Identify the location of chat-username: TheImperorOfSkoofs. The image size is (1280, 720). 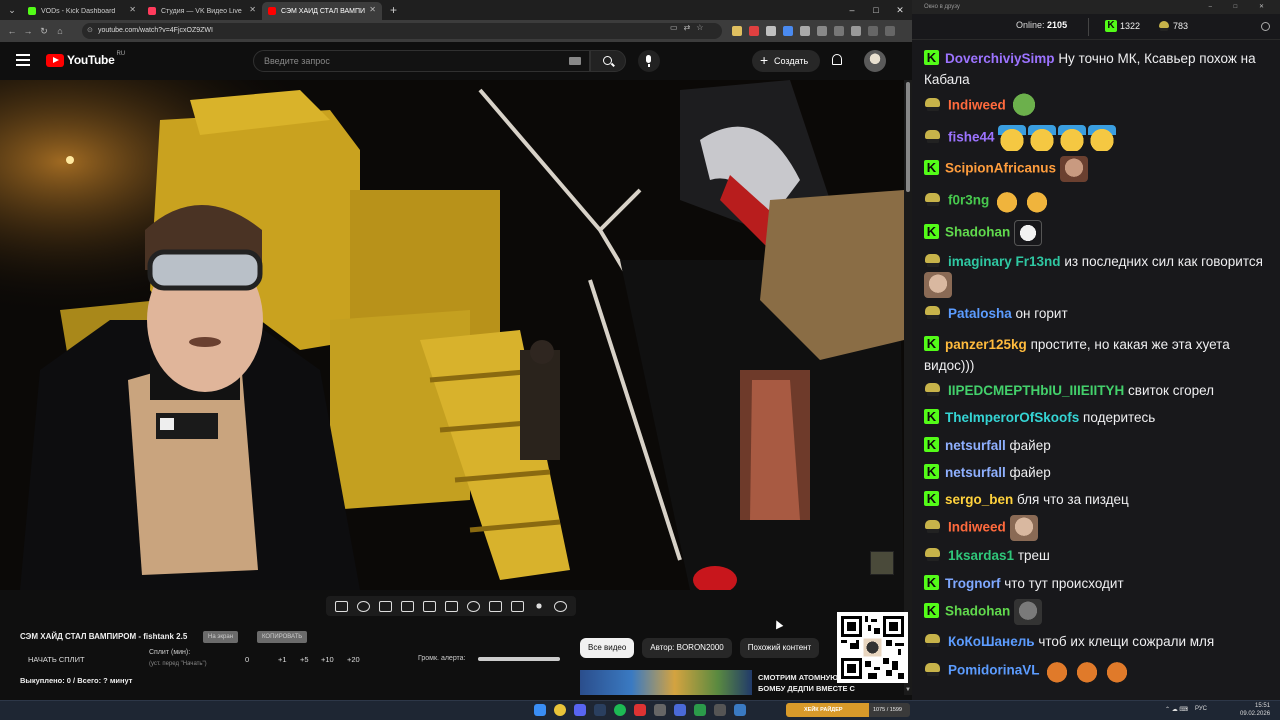
(1012, 417).